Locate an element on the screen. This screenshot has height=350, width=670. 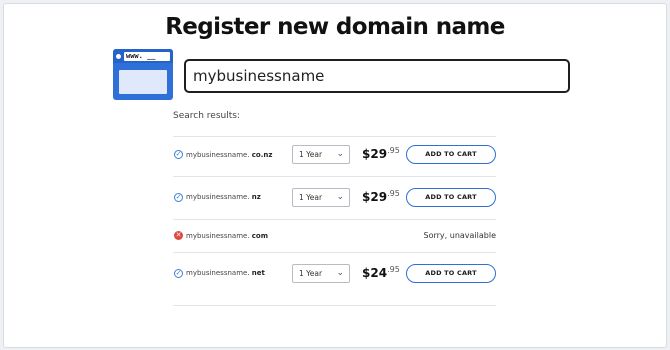
domain-name: mybusinessname. net is located at coordinates (225, 273).